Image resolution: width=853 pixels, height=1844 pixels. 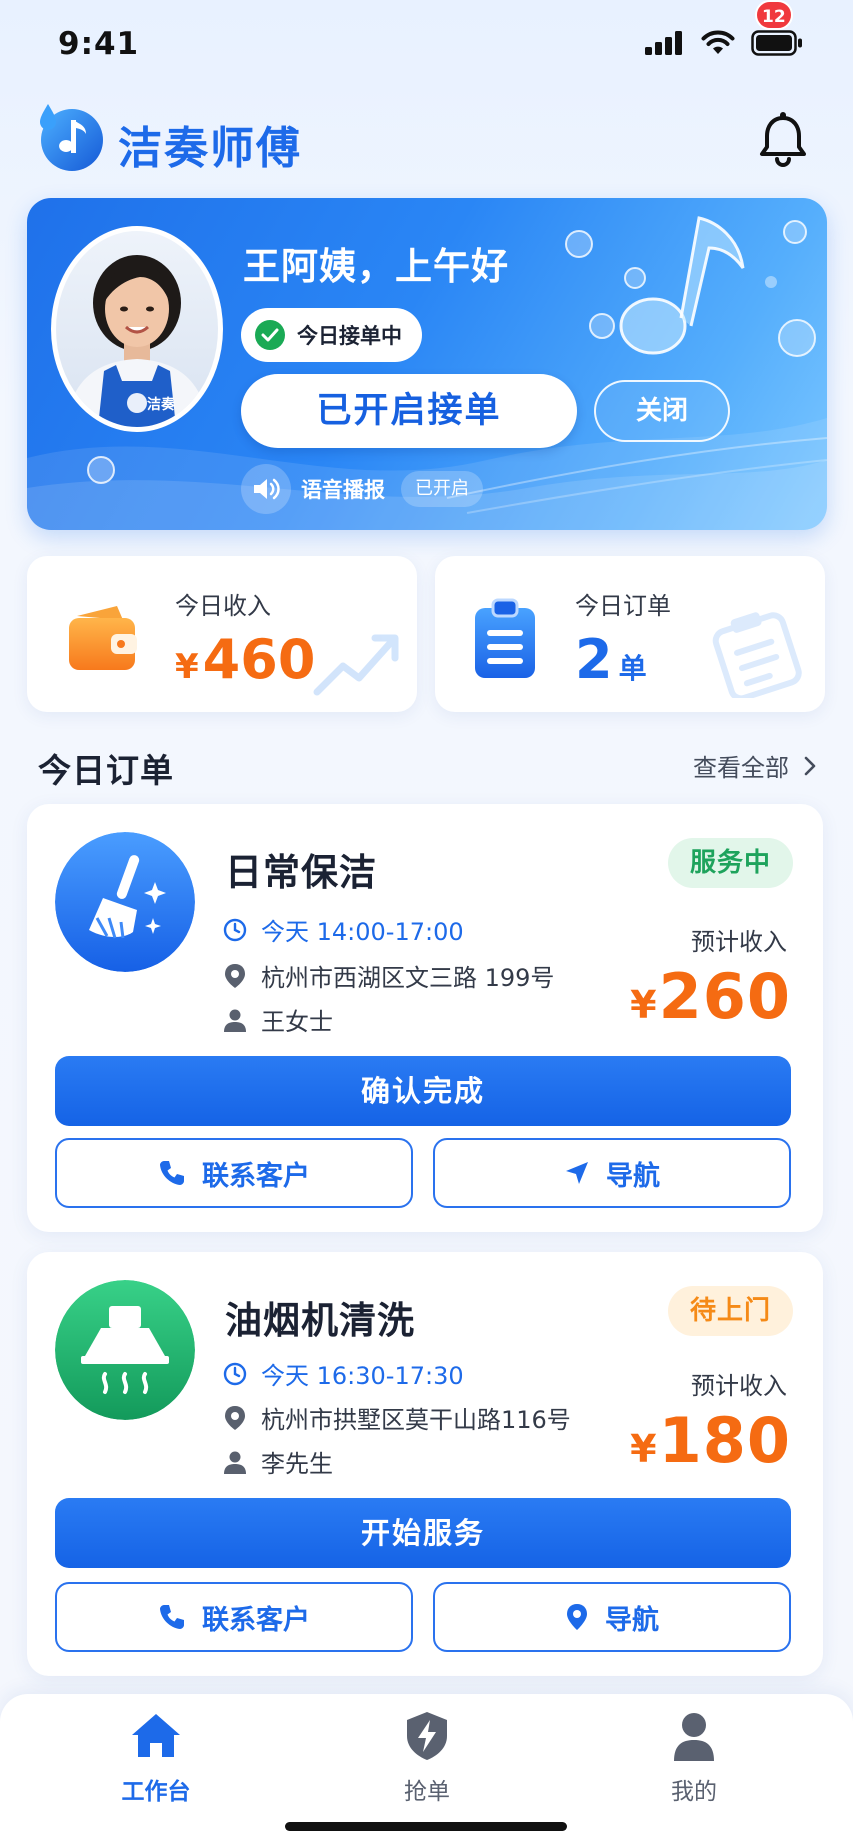 I want to click on accepting-status-chip: 今日接单中, so click(x=331, y=335).